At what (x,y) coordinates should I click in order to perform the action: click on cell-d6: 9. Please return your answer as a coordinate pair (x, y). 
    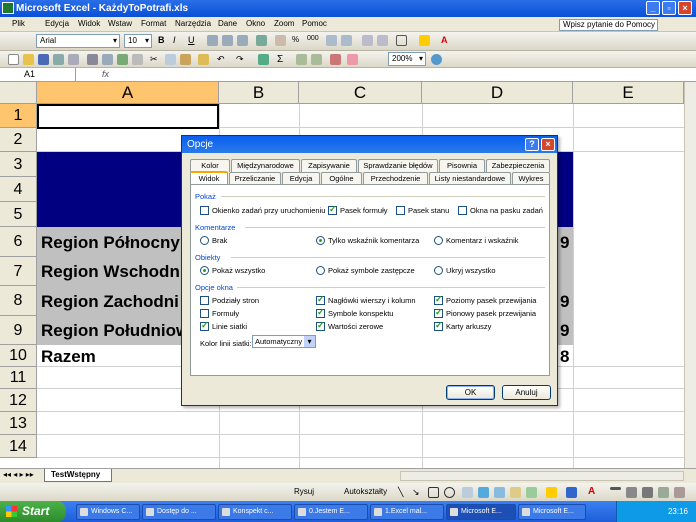
    Looking at the image, I should click on (564, 243).